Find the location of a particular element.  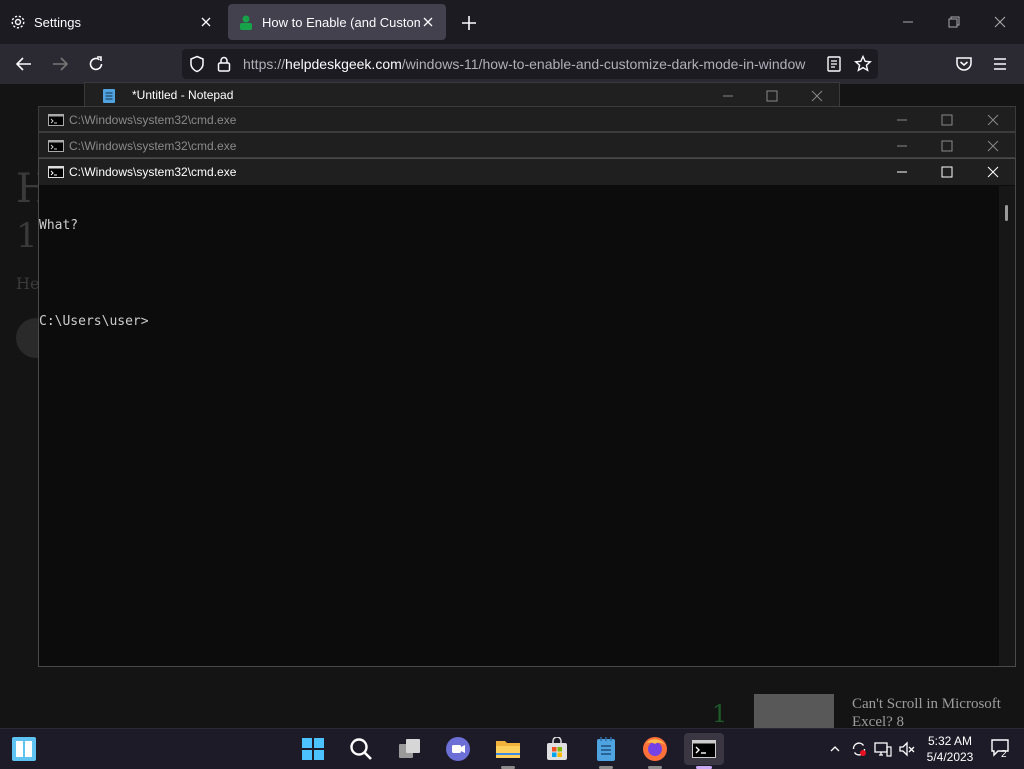

notification-count-badge: 2 is located at coordinates (1004, 754).